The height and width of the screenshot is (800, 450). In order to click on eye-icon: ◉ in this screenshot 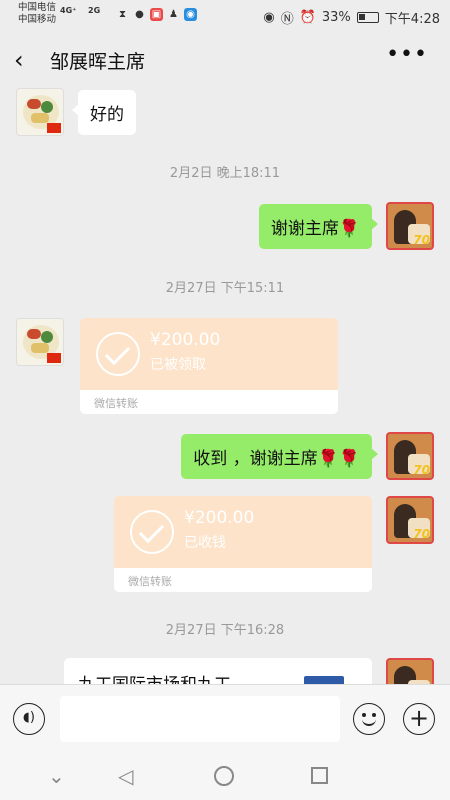, I will do `click(269, 17)`.